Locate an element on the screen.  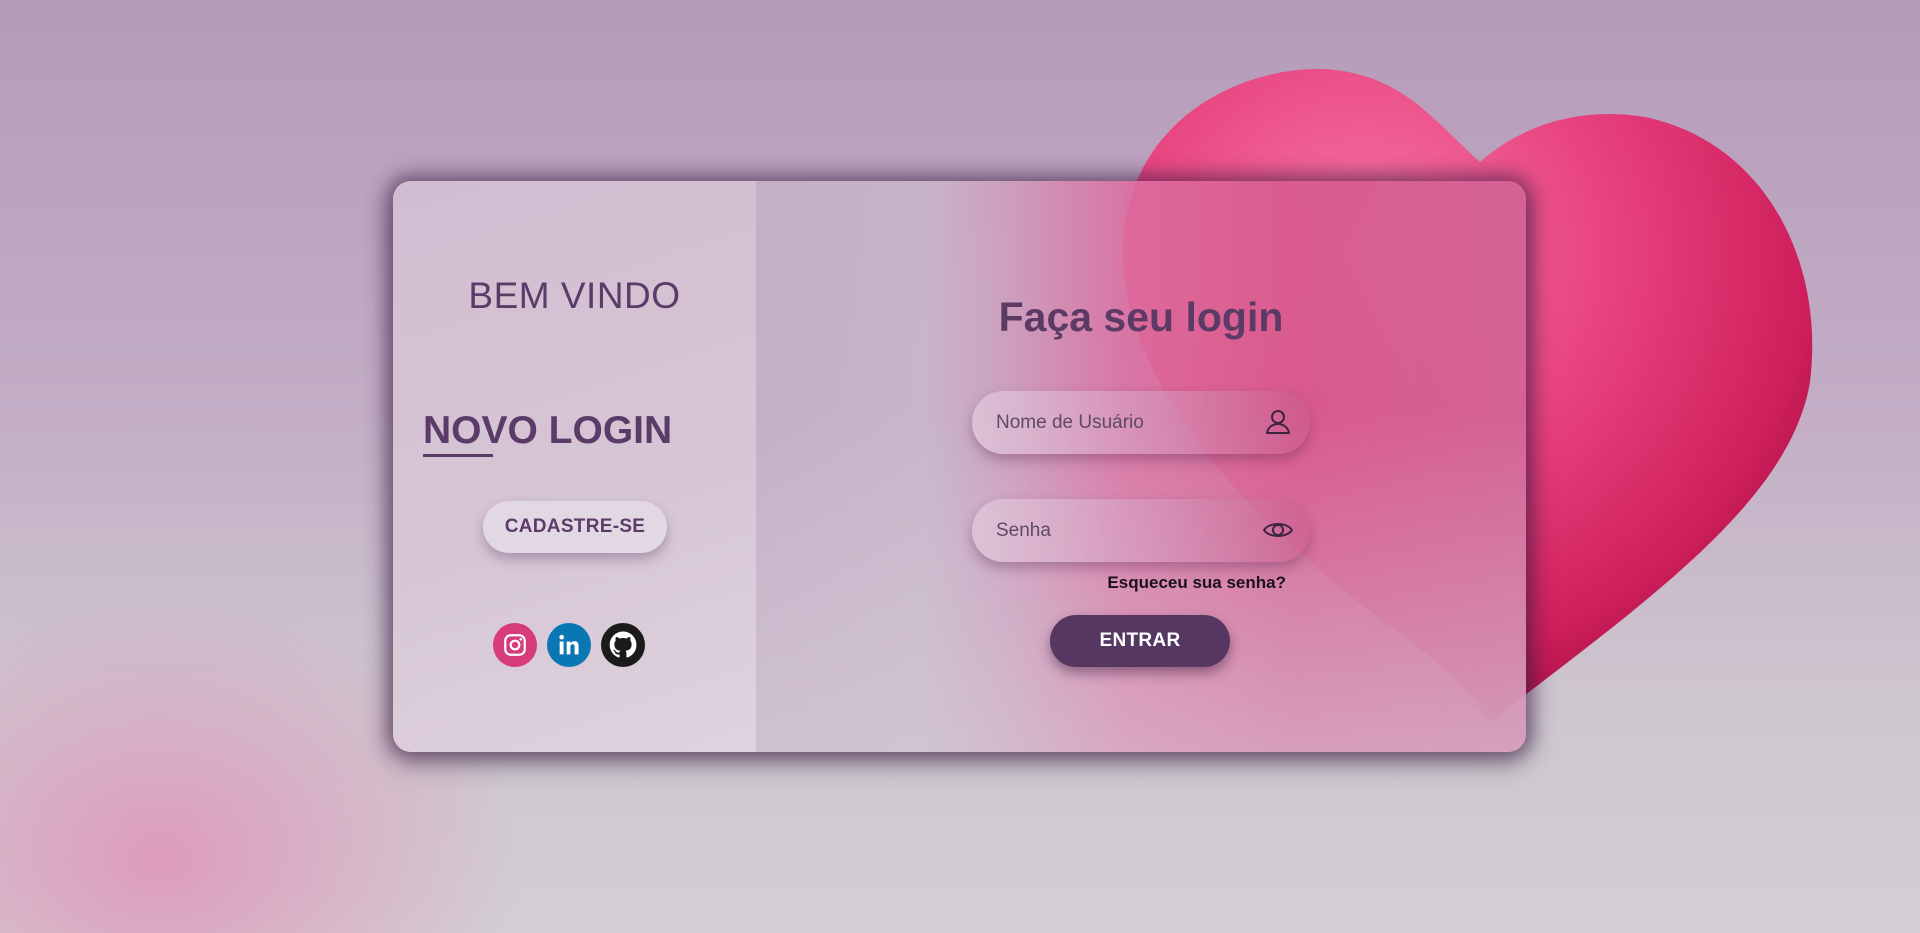
signup-button: CADASTRE-SE is located at coordinates (575, 527).